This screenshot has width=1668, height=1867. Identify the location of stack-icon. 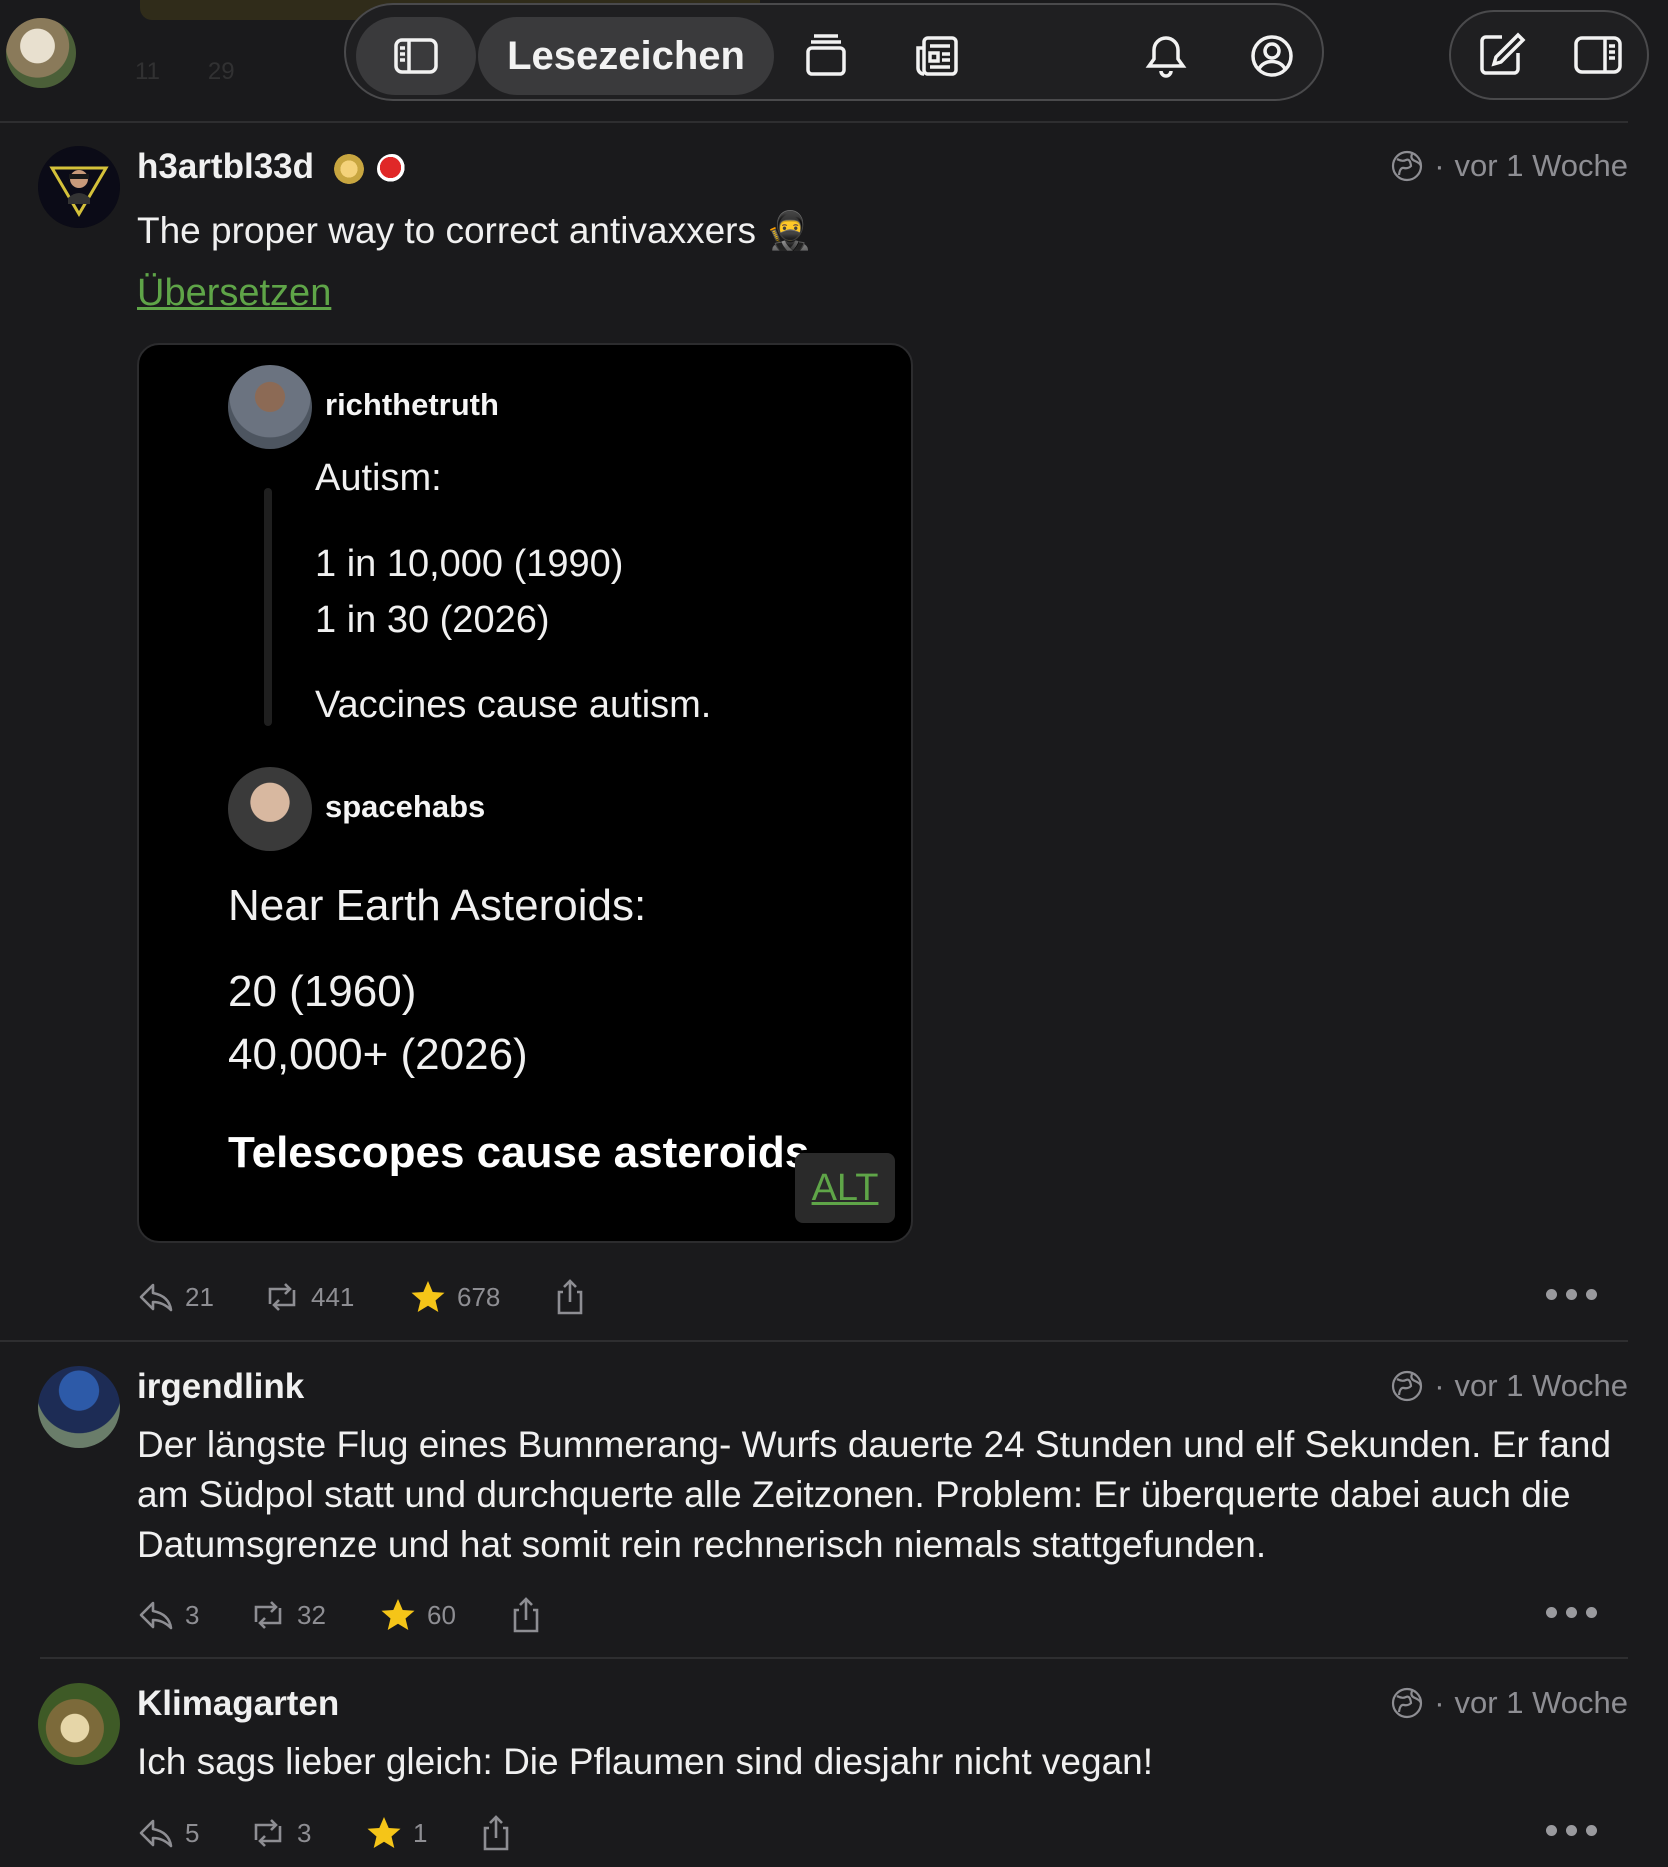
(826, 55).